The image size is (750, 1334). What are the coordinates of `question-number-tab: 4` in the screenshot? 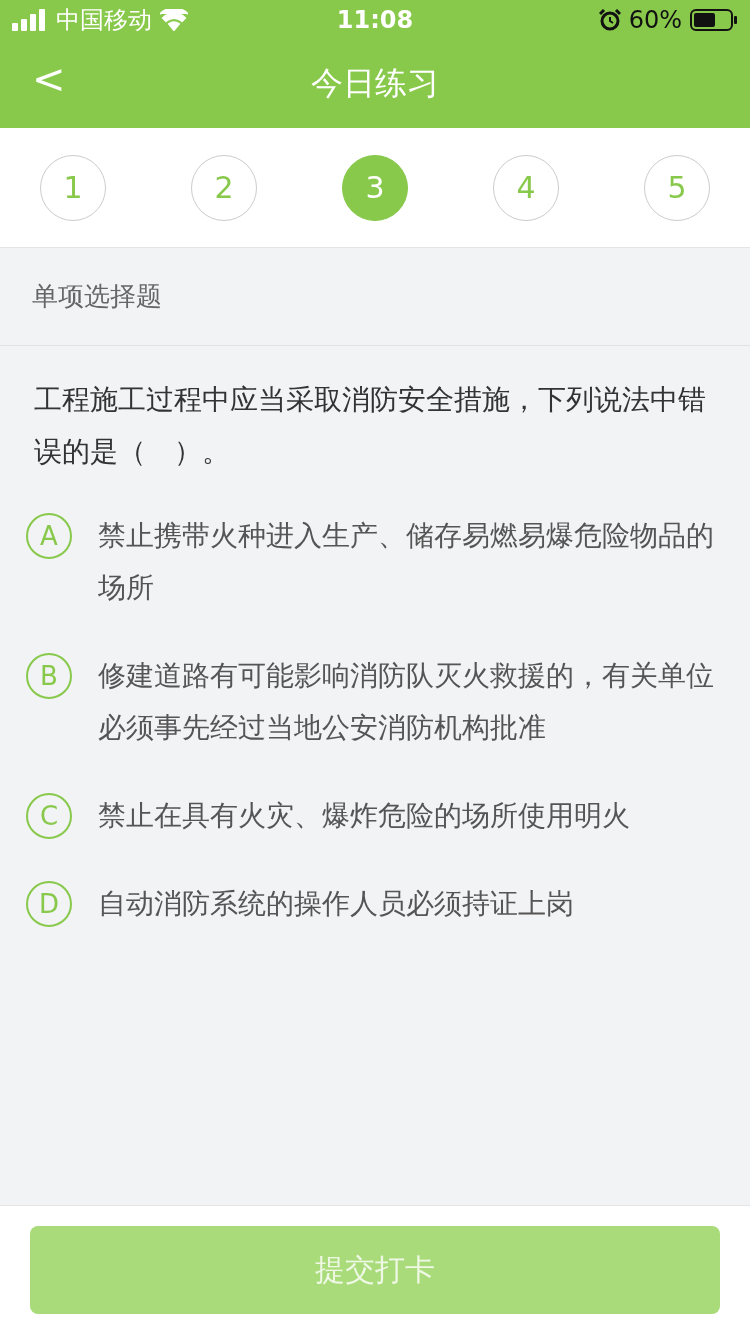 It's located at (526, 187).